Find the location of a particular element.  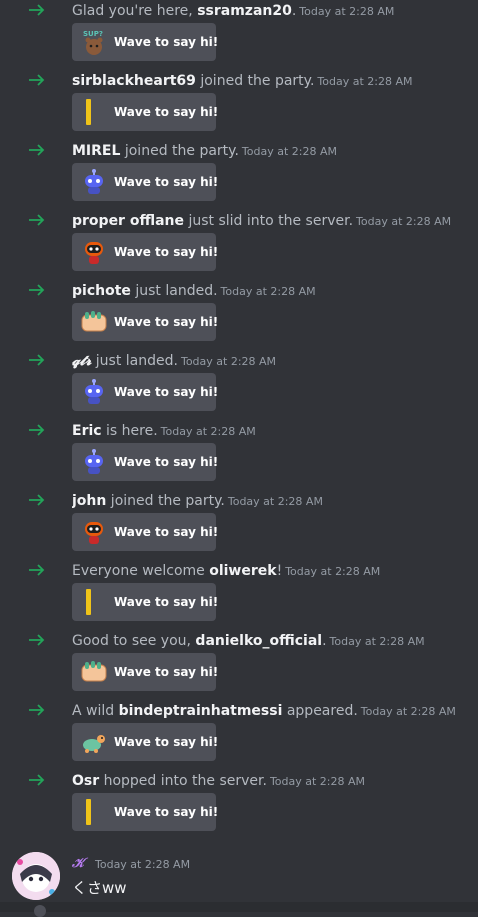

composer-edge is located at coordinates (239, 909).